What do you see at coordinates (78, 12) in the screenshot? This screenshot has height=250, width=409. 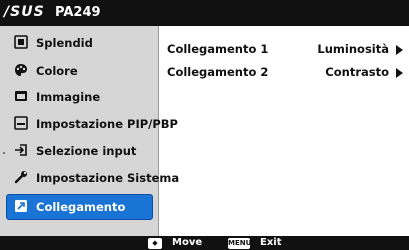 I see `model-name: PA249` at bounding box center [78, 12].